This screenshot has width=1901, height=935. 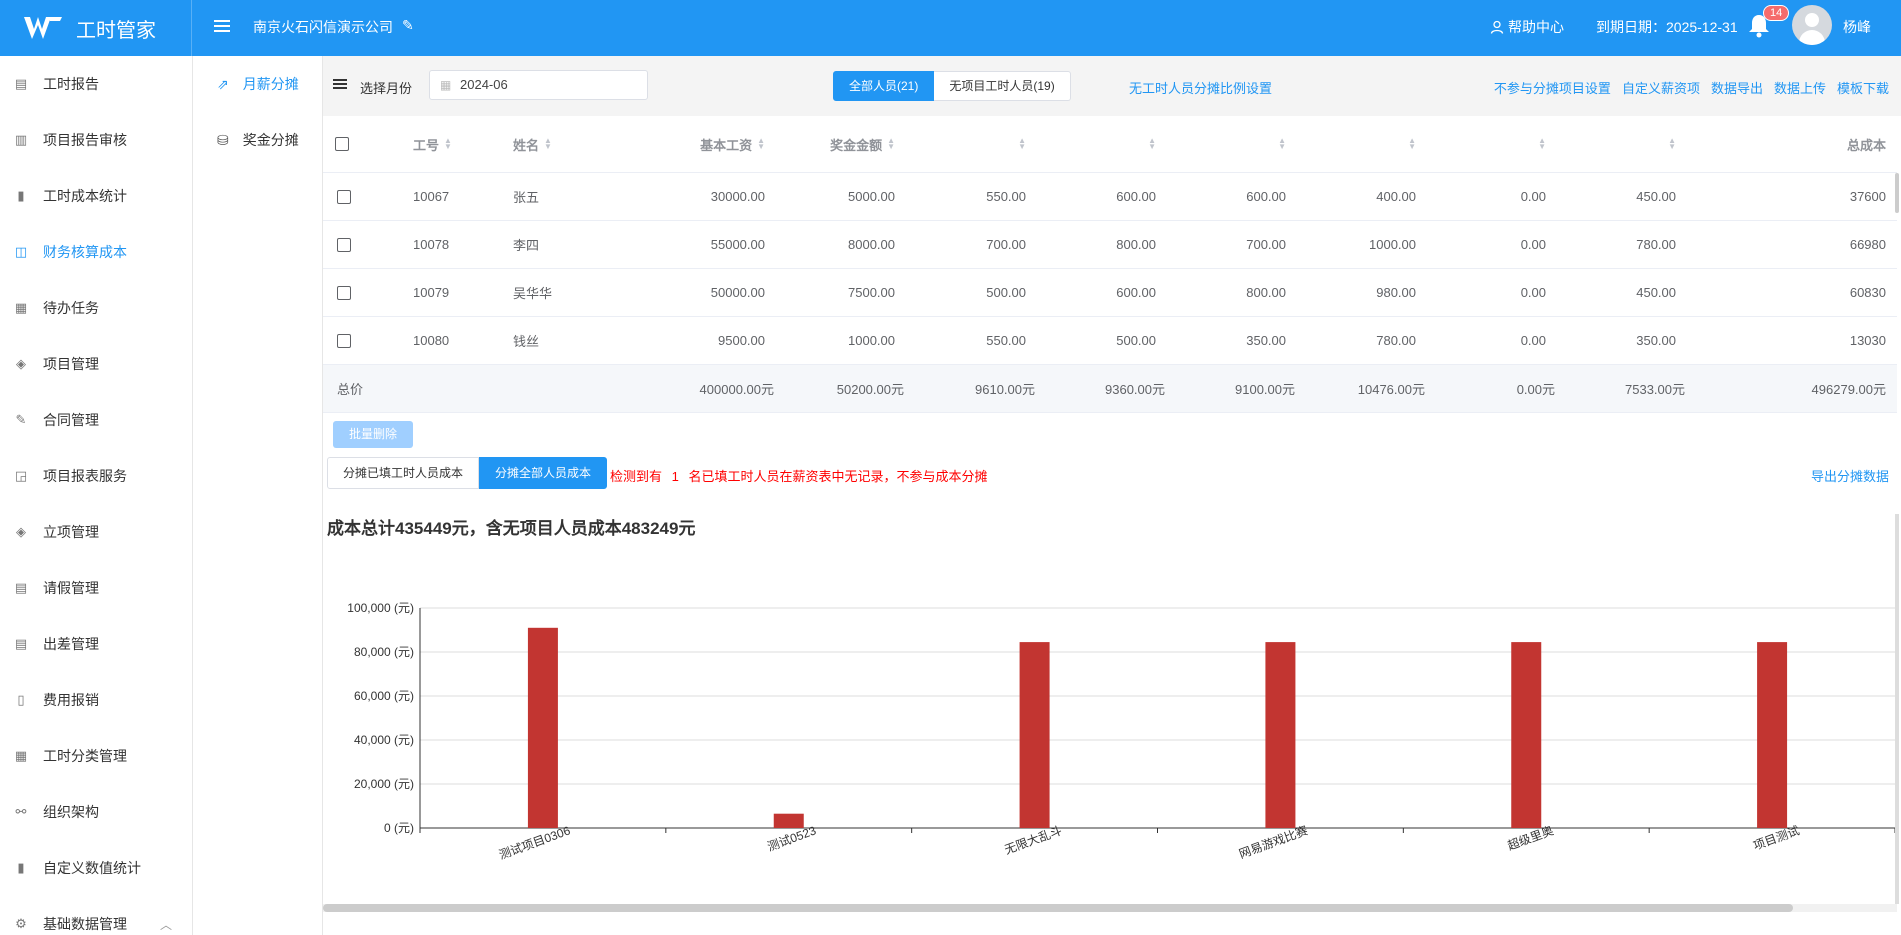 I want to click on sidebar-item-4: ▦ 待办任务, so click(x=96, y=308).